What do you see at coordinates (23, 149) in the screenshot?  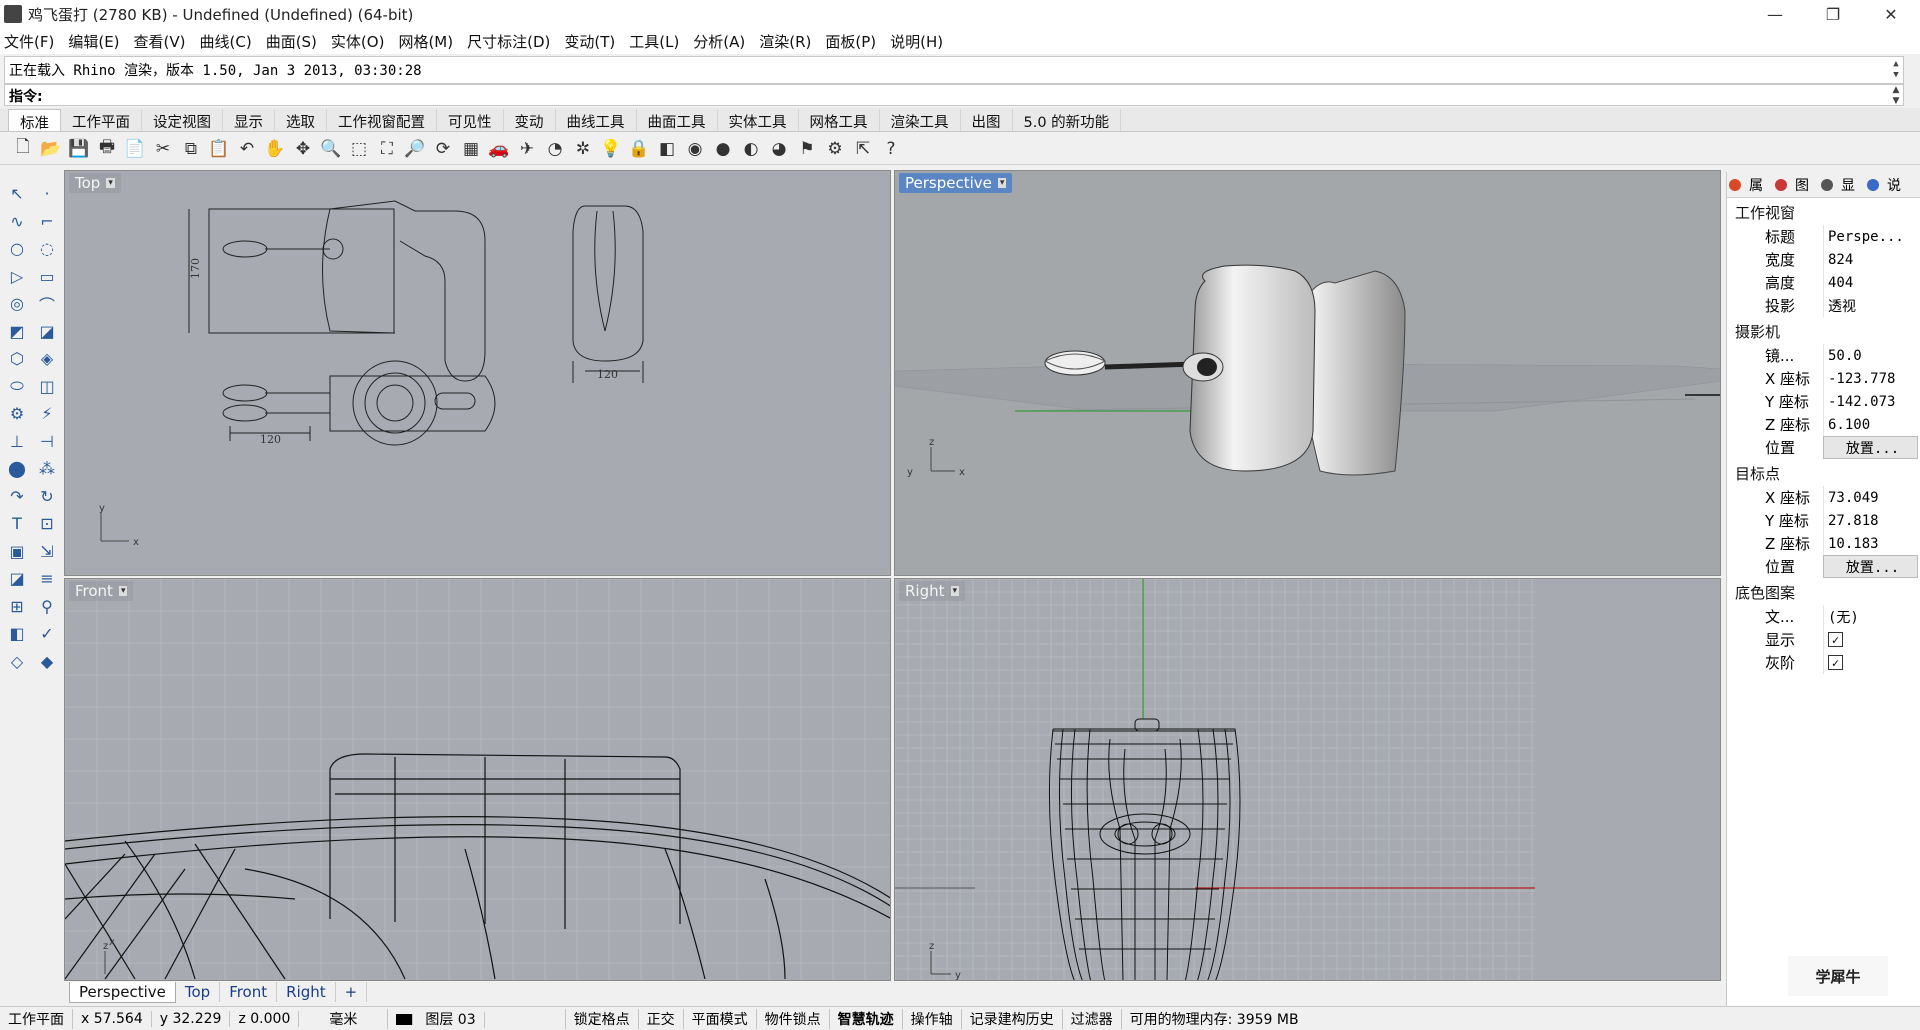 I see `new-icon: 🗋` at bounding box center [23, 149].